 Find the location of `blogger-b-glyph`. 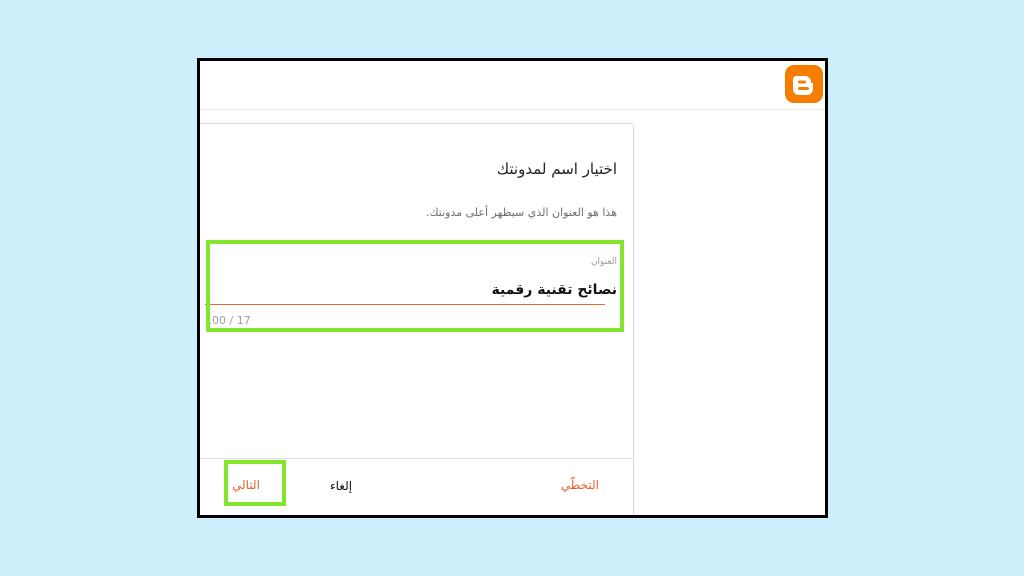

blogger-b-glyph is located at coordinates (802, 85).